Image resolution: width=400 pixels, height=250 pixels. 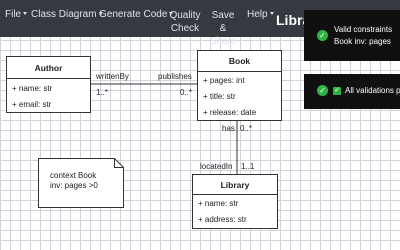 What do you see at coordinates (74, 185) in the screenshot?
I see `note-line-2: inv: pages >0` at bounding box center [74, 185].